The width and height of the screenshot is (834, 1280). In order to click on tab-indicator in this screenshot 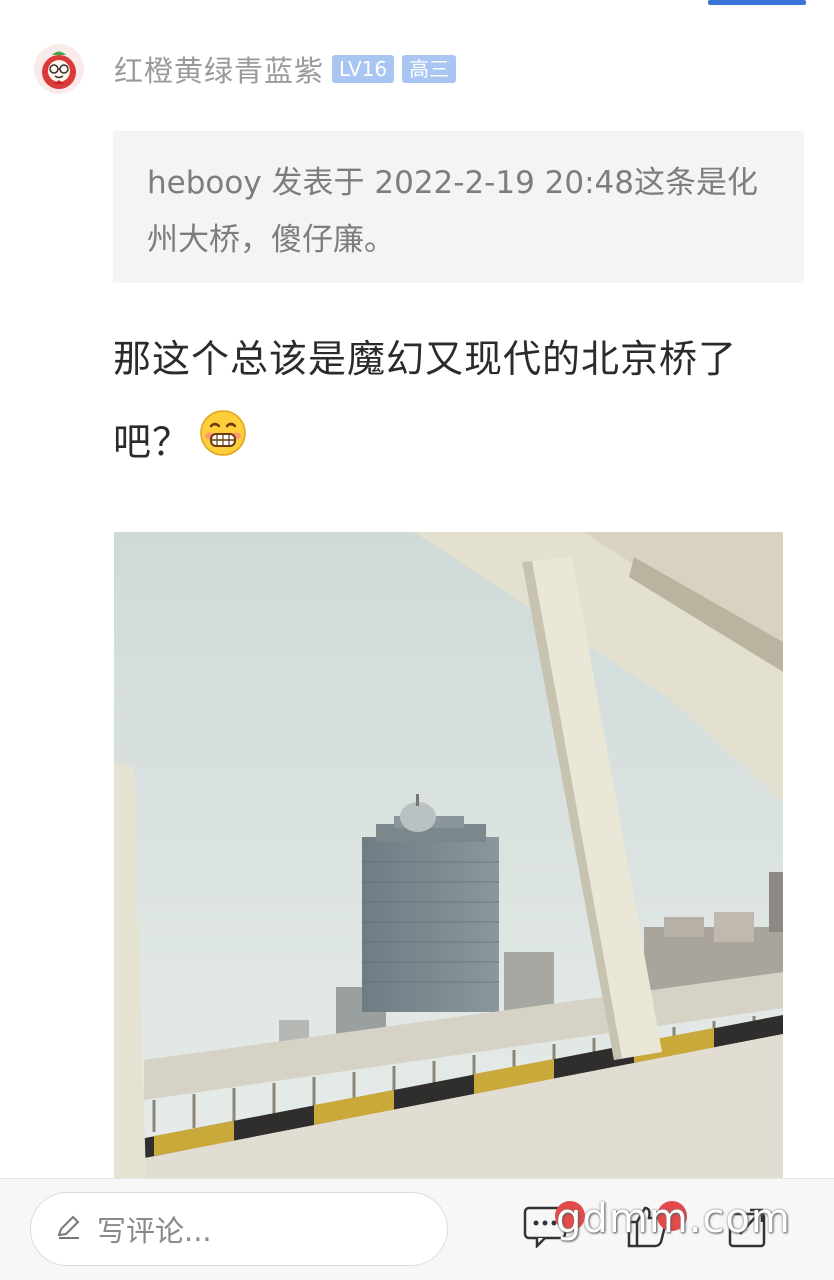, I will do `click(757, 2)`.